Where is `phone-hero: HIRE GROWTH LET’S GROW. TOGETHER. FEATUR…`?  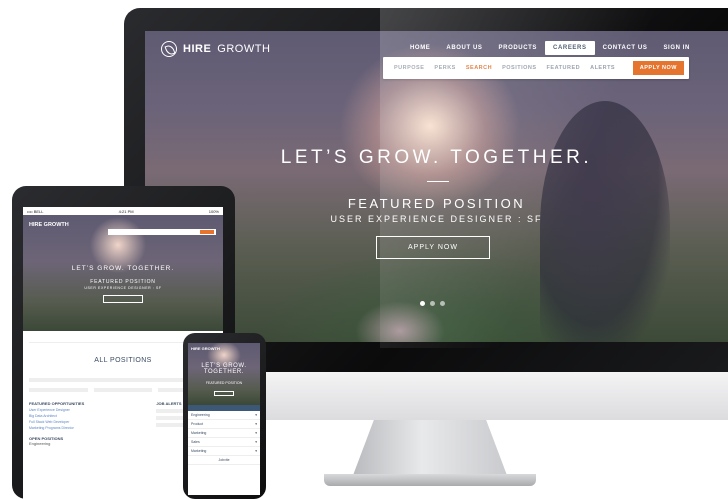 phone-hero: HIRE GROWTH LET’S GROW. TOGETHER. FEATUR… is located at coordinates (224, 374).